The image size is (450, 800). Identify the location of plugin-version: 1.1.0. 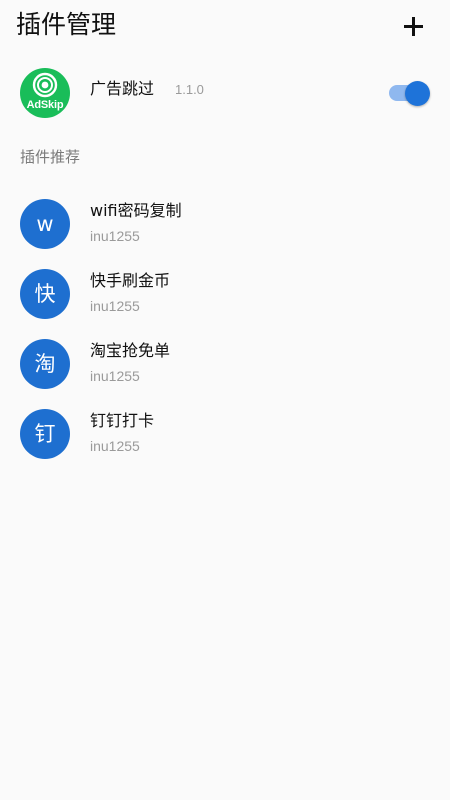
(189, 89).